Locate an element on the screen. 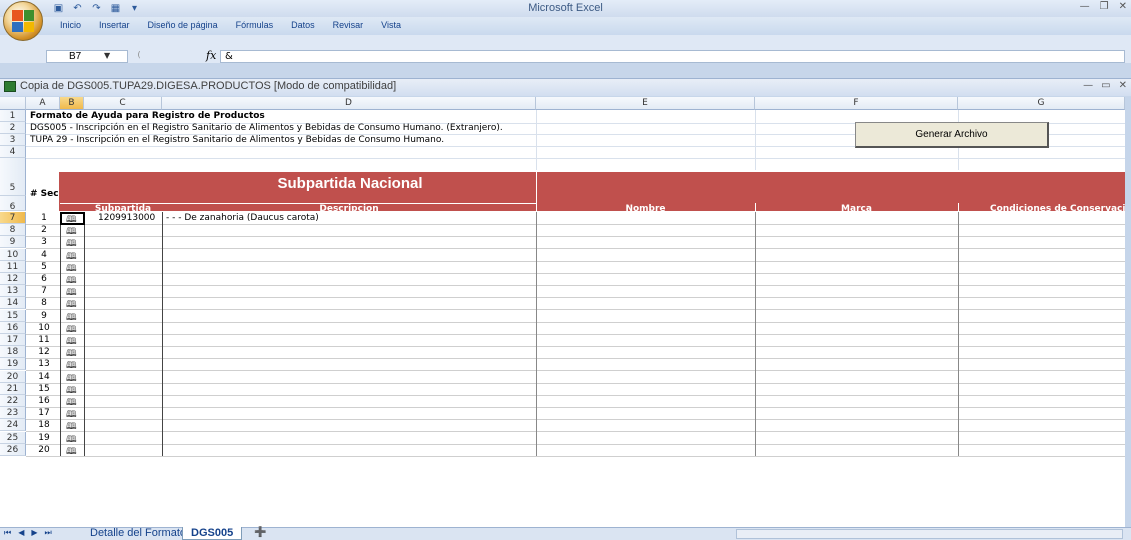 The image size is (1131, 540). seq-cell: 16 is located at coordinates (44, 401).